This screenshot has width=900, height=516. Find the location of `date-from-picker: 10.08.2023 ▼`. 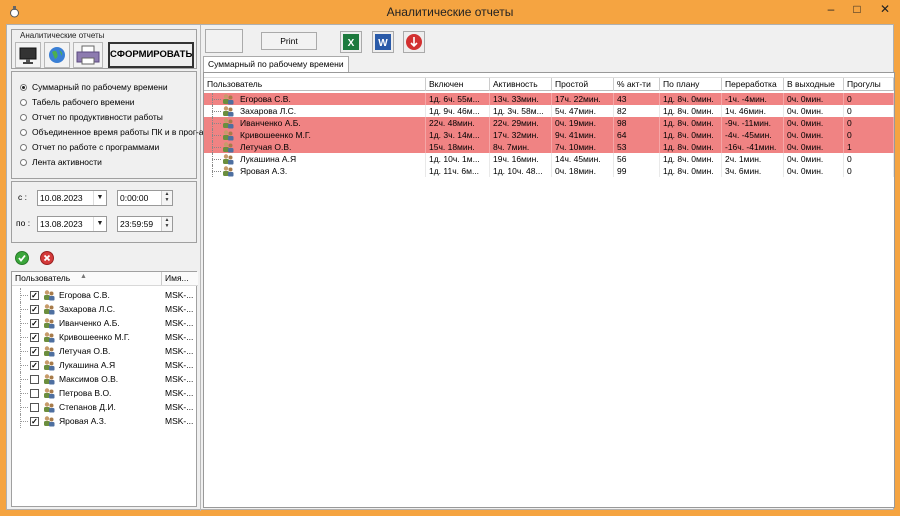

date-from-picker: 10.08.2023 ▼ is located at coordinates (72, 198).